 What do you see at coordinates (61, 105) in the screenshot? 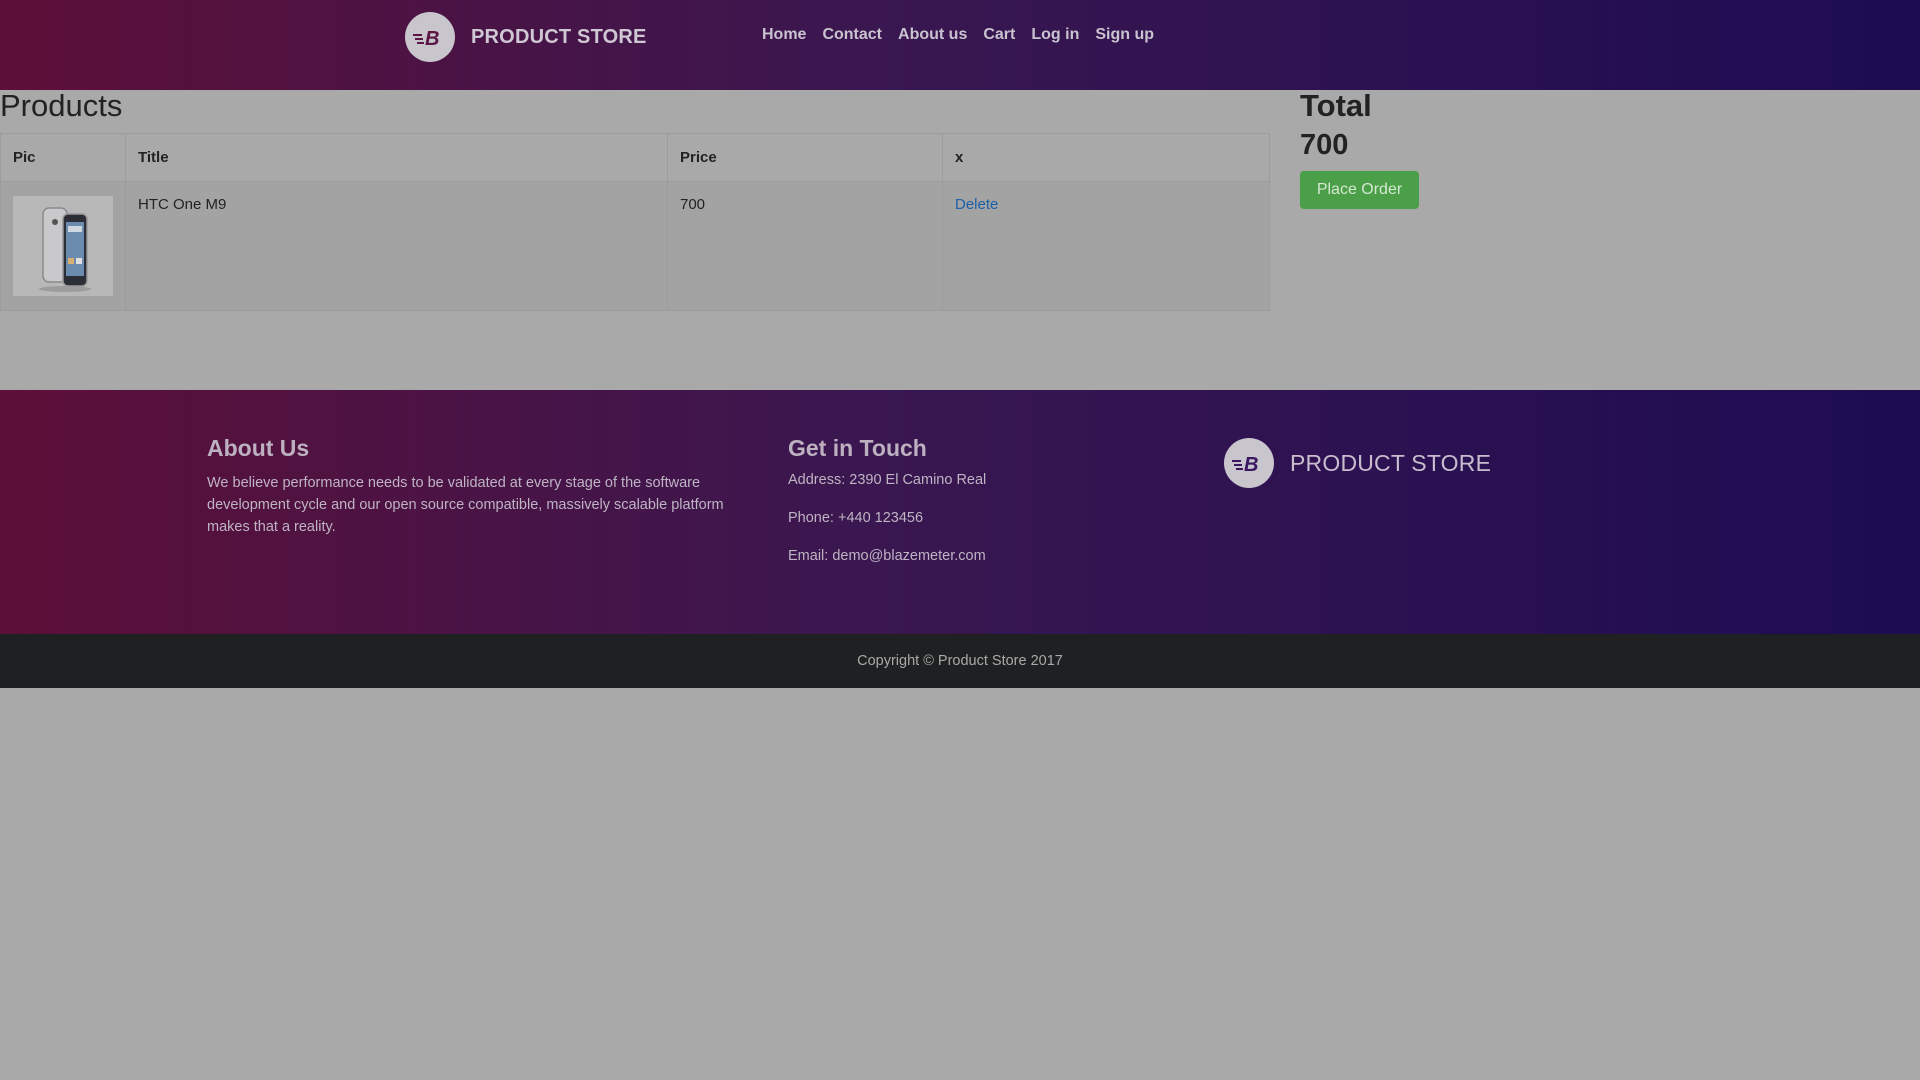
I see `products-heading: Products` at bounding box center [61, 105].